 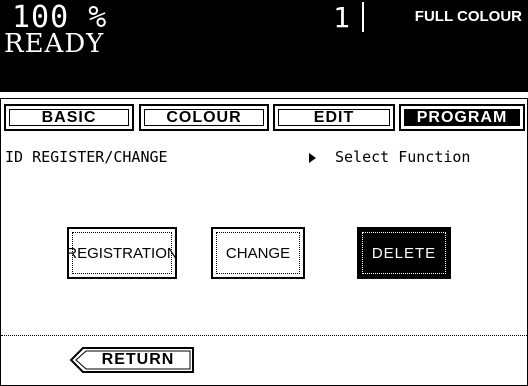 I want to click on registration-button-label: REGISTRATION, so click(x=122, y=253).